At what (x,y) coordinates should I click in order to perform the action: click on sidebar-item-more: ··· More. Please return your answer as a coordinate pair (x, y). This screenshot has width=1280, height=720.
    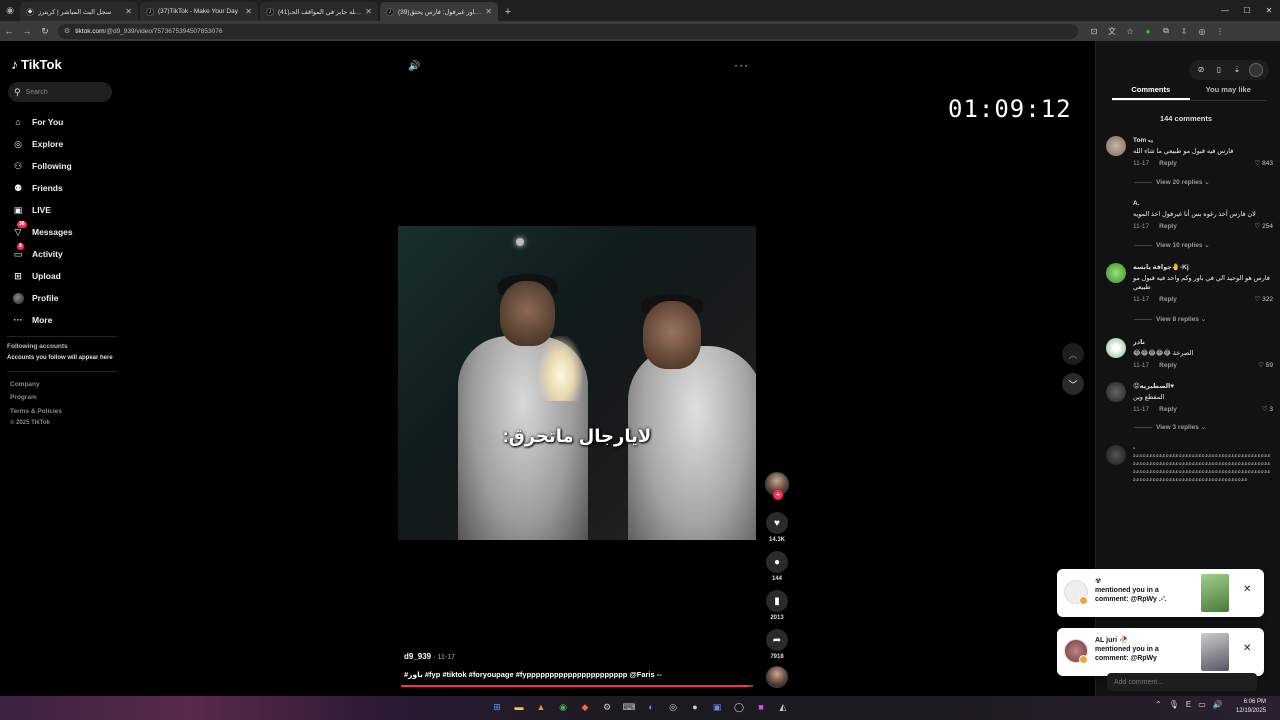
    Looking at the image, I should click on (42, 320).